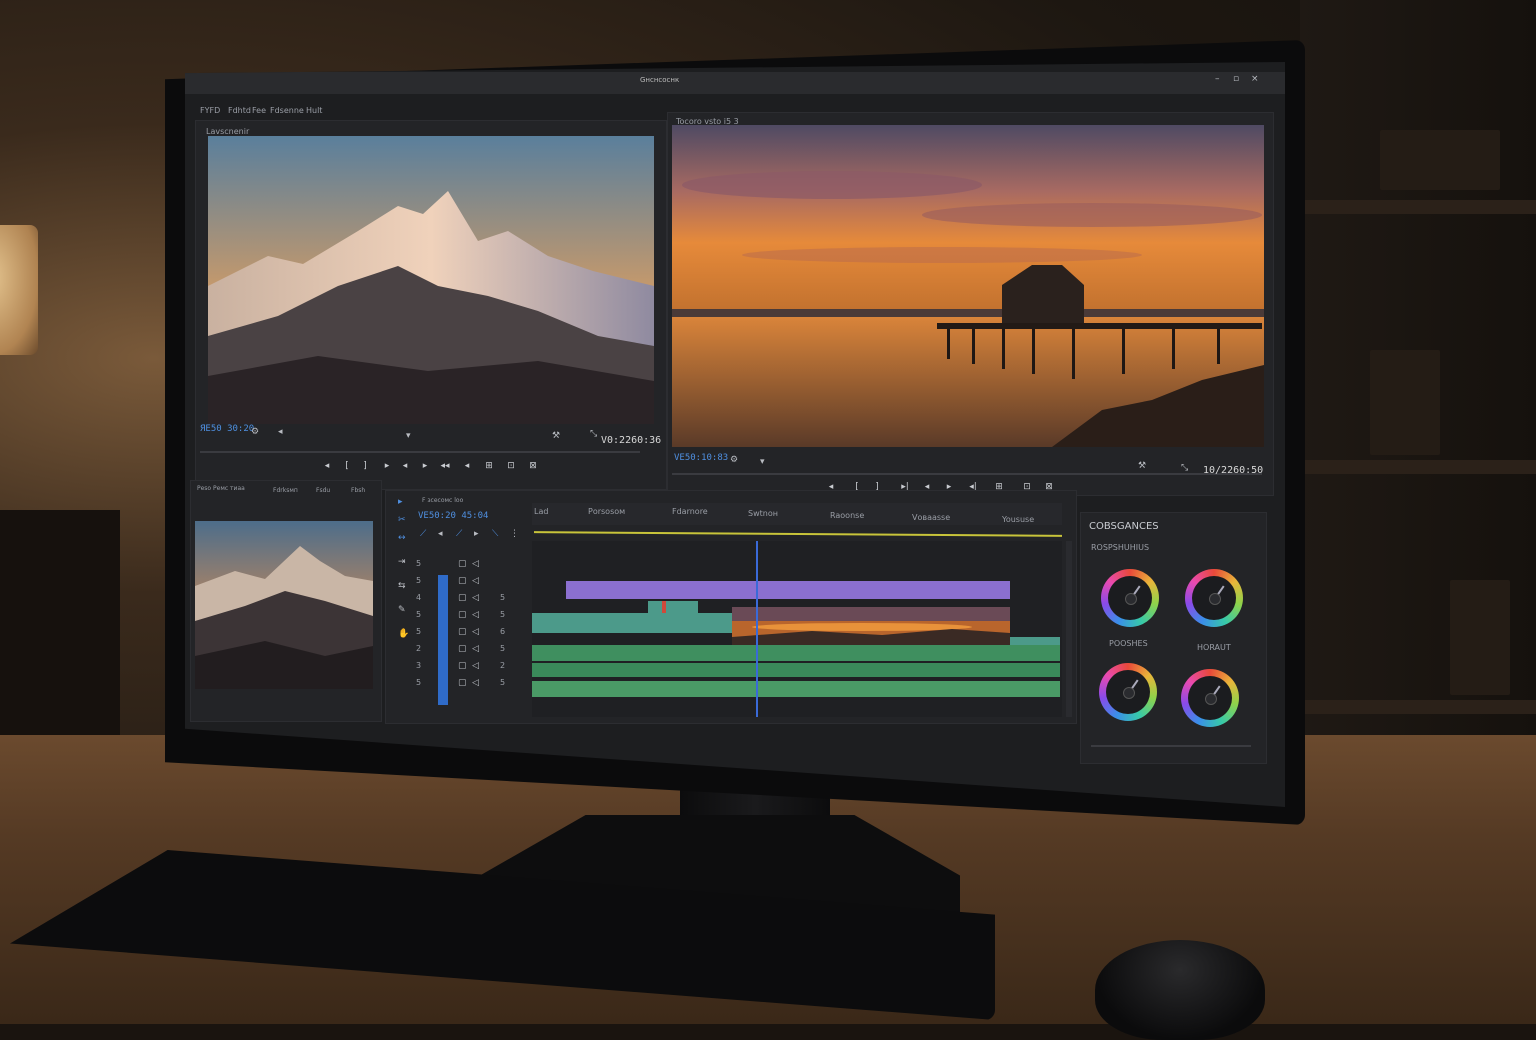 This screenshot has width=1536, height=1040. Describe the element at coordinates (445, 466) in the screenshot. I see `rewind-button: ◂◂` at that location.